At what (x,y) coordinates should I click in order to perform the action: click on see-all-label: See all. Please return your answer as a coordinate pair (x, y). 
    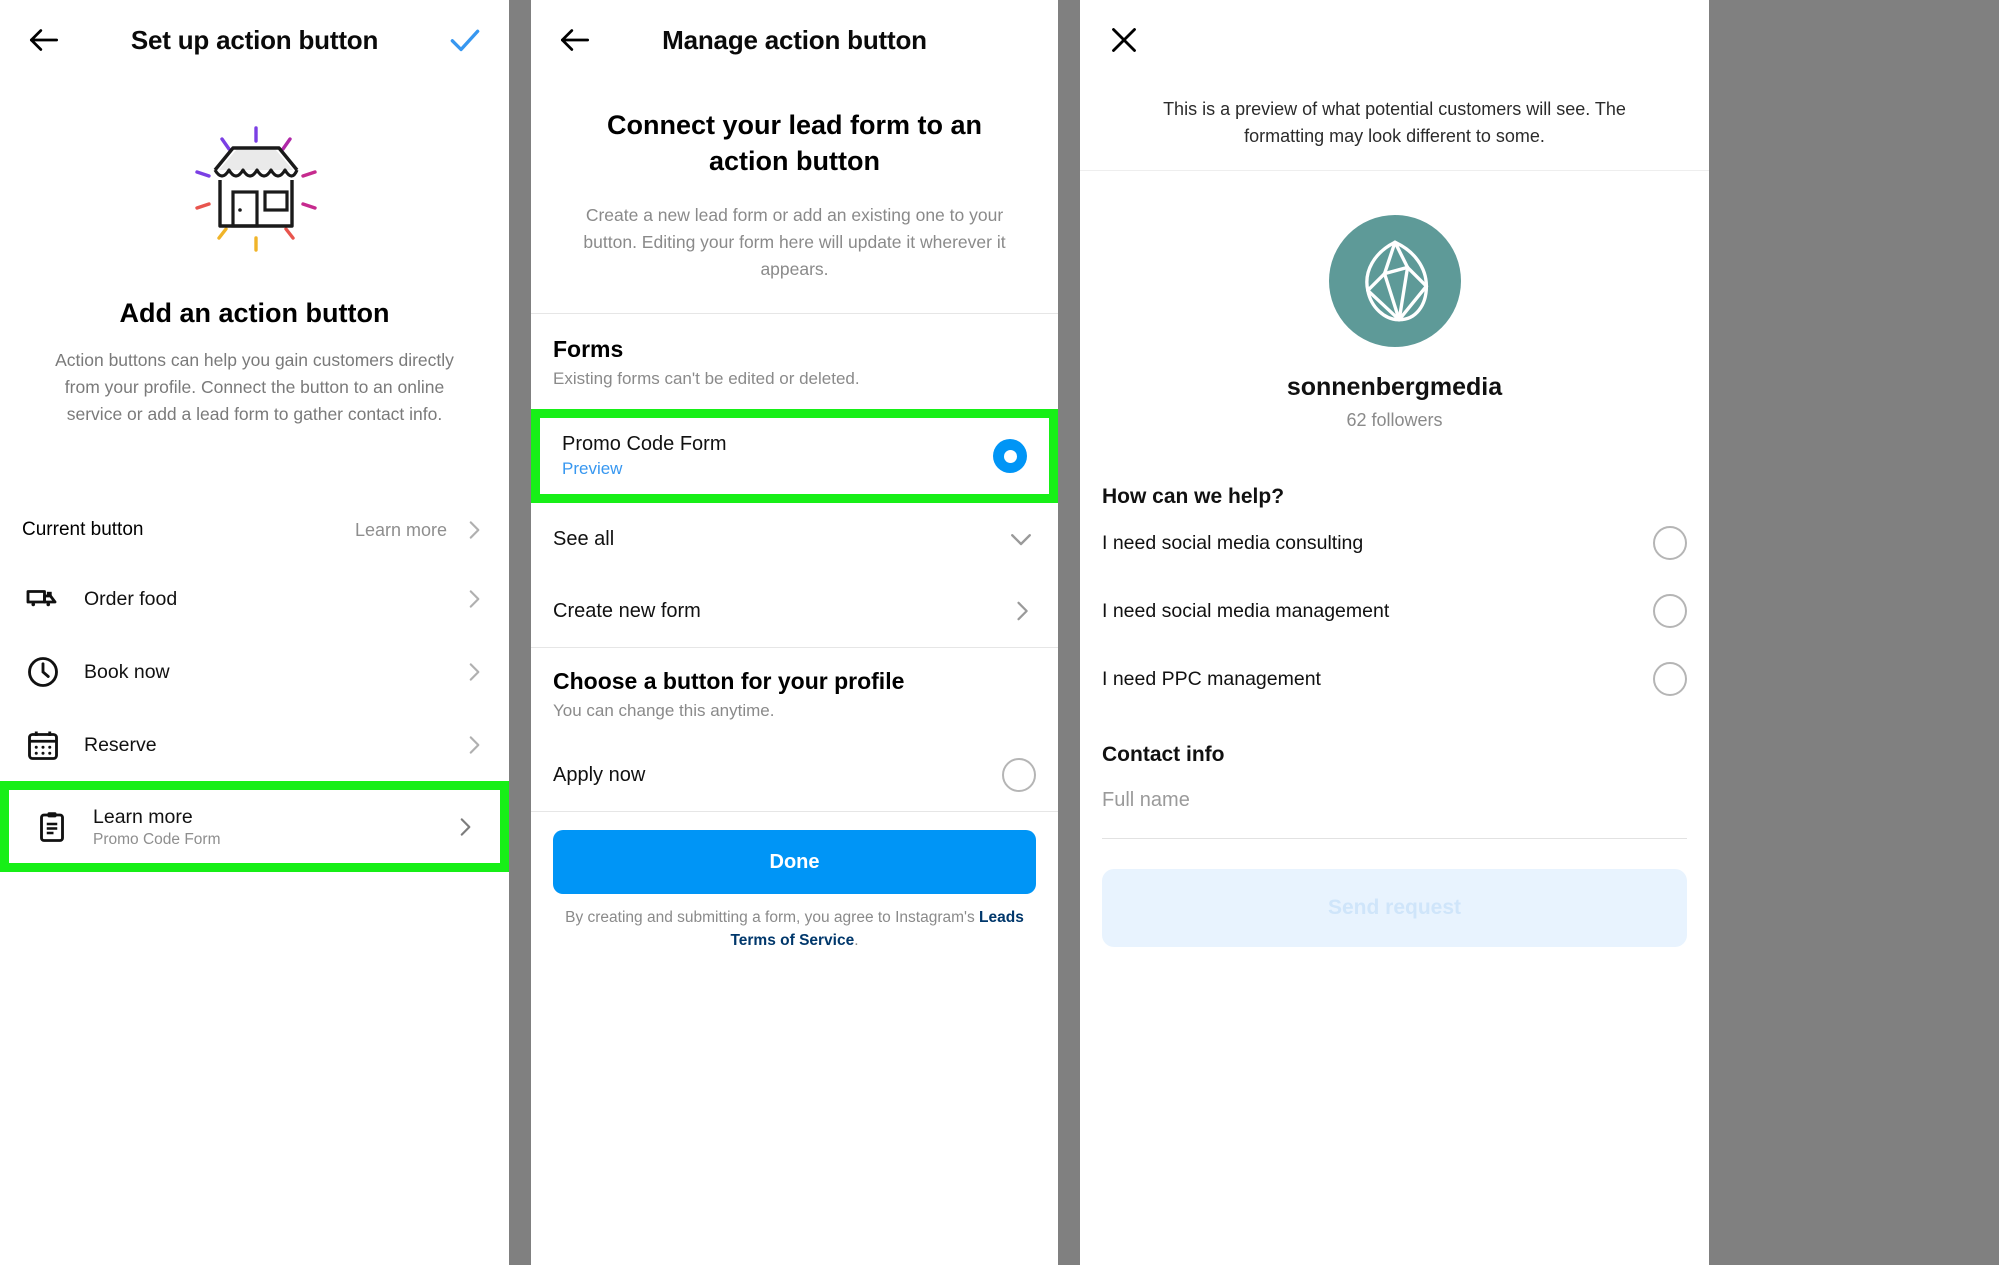
    Looking at the image, I should click on (584, 538).